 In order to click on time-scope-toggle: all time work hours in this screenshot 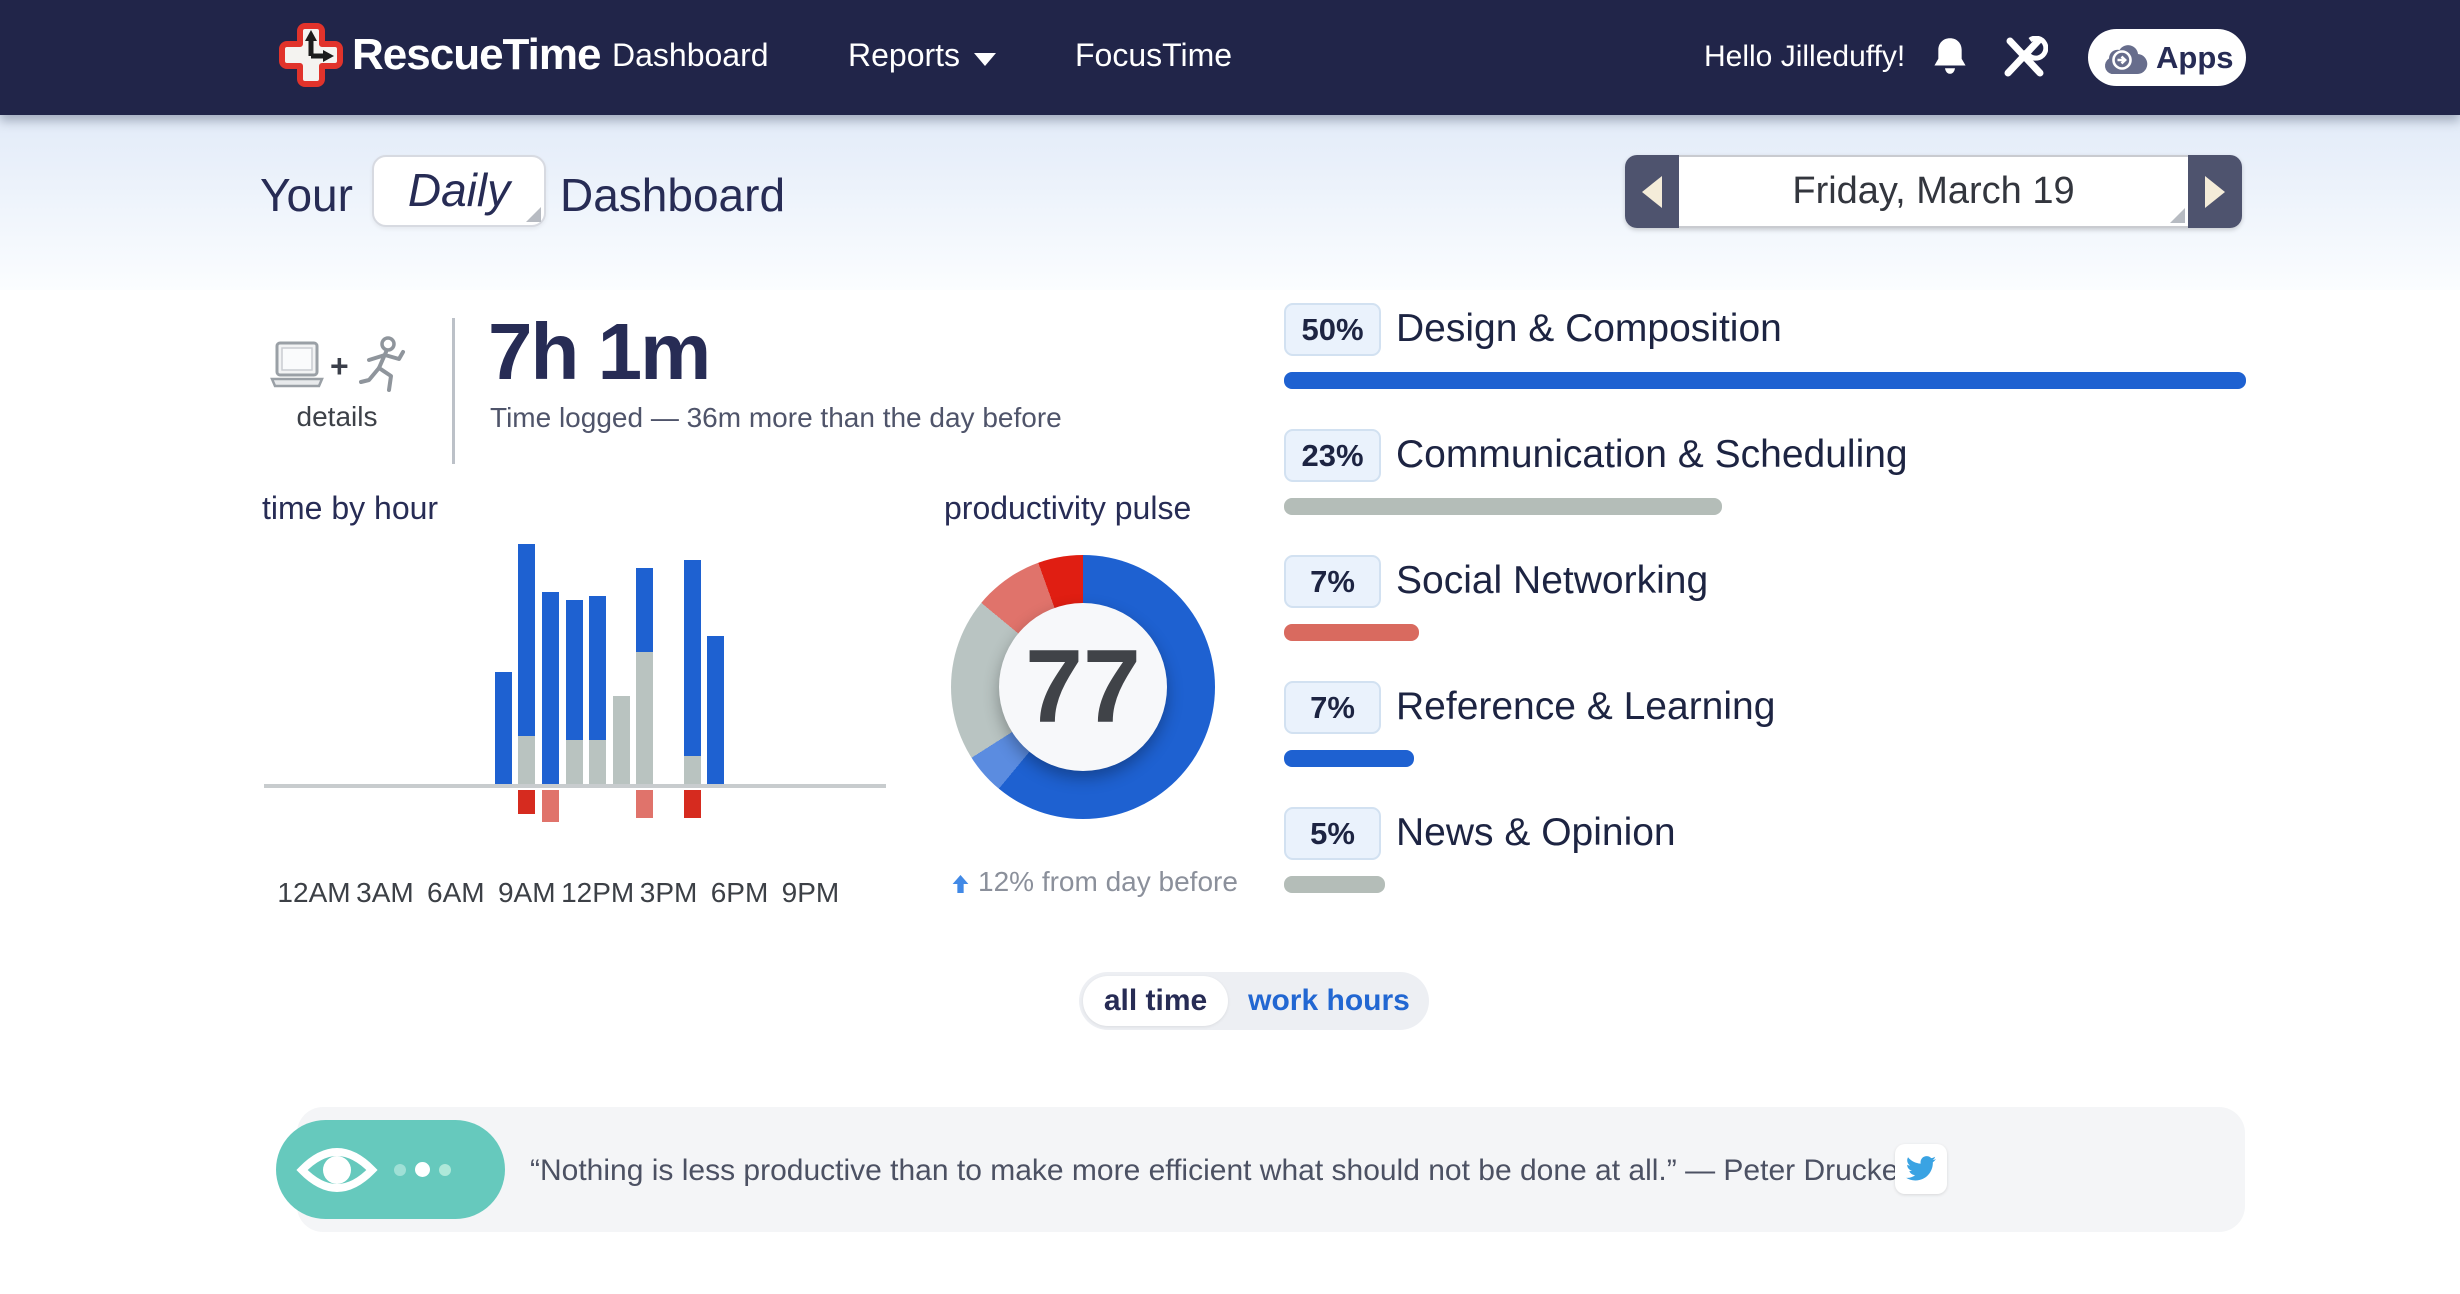, I will do `click(1254, 1001)`.